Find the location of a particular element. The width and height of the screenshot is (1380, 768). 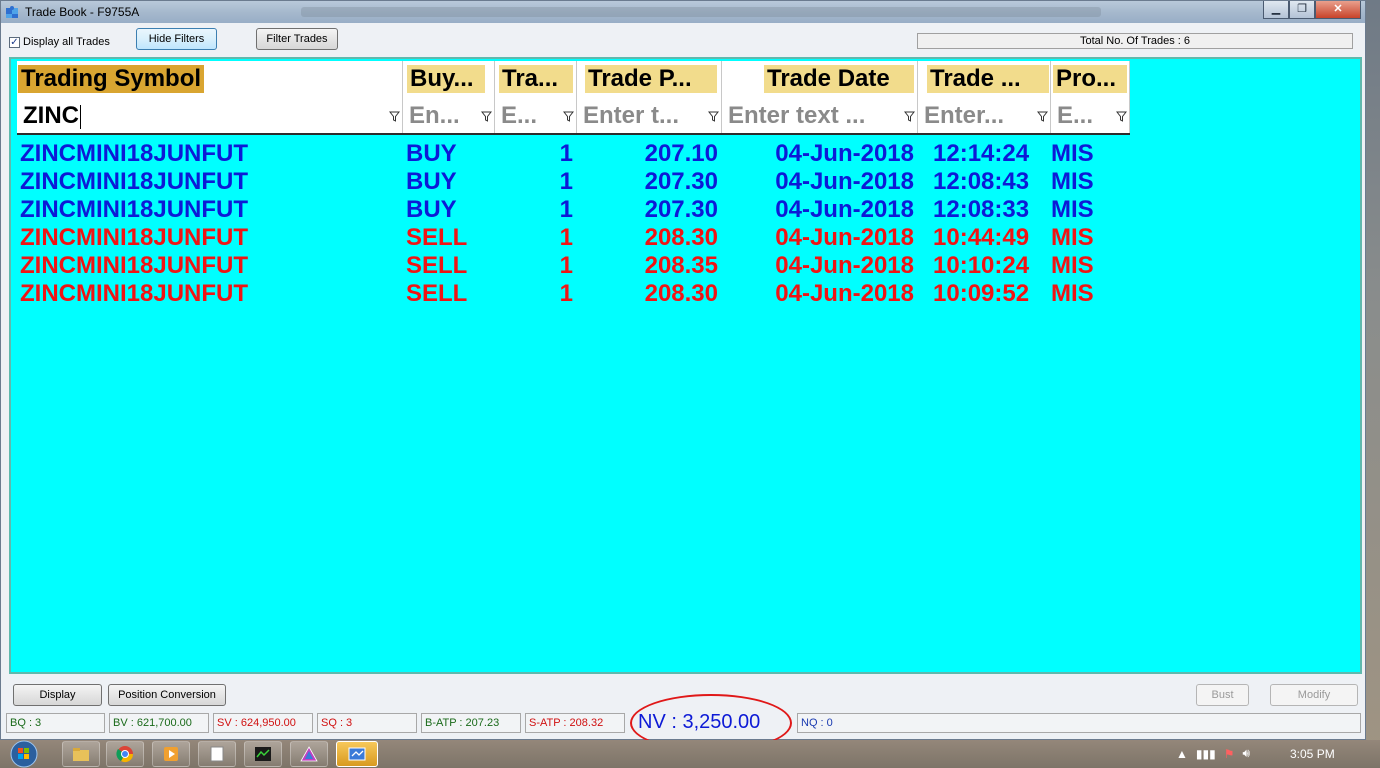

maximize-button: ❐ is located at coordinates (1302, 10).